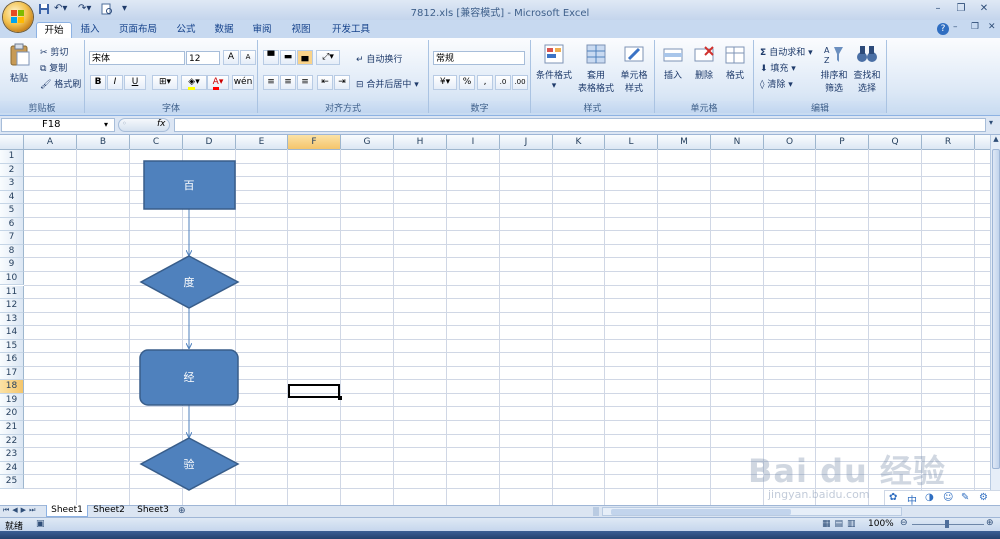 Image resolution: width=1000 pixels, height=539 pixels. I want to click on windows-taskbar, so click(500, 535).